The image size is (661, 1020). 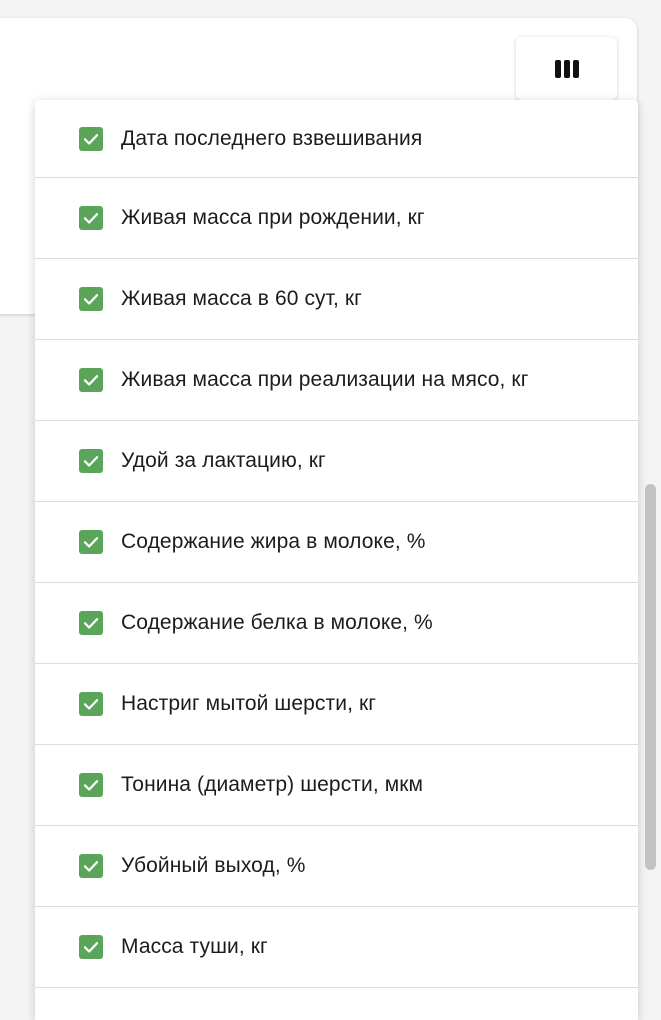 I want to click on columns-toggle-button, so click(x=566, y=68).